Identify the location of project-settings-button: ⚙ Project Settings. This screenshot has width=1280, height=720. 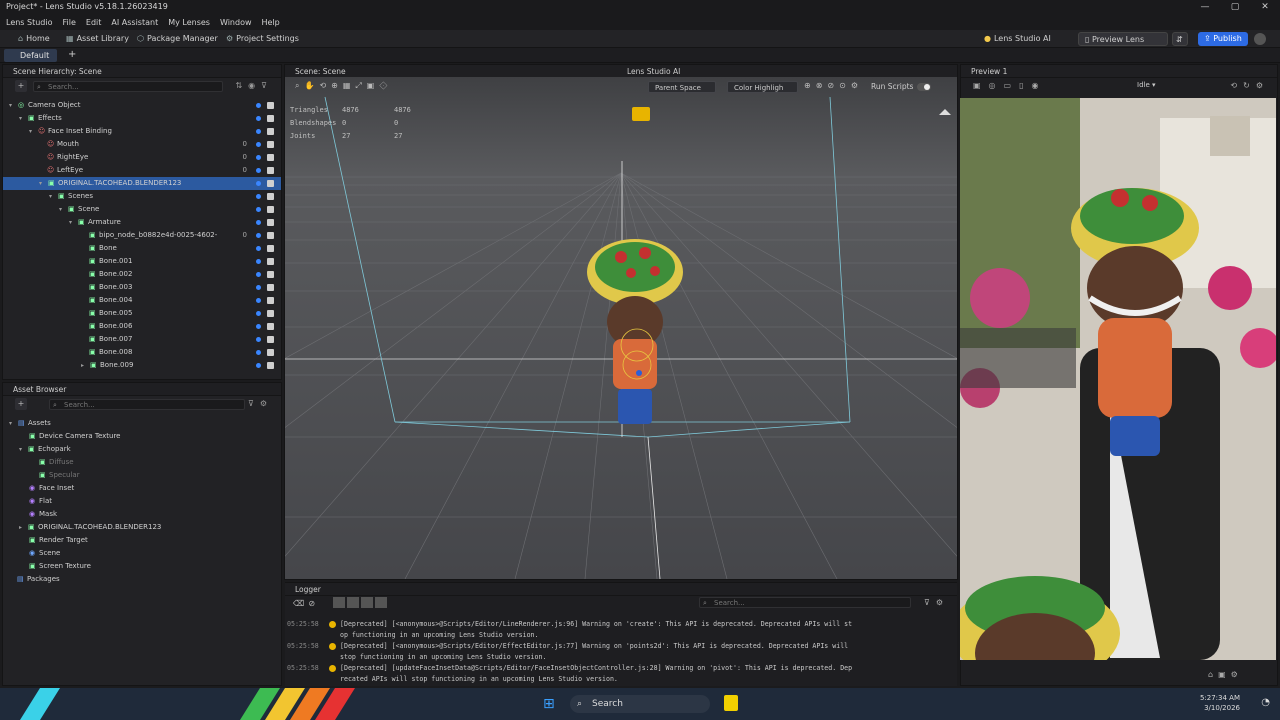
(262, 39).